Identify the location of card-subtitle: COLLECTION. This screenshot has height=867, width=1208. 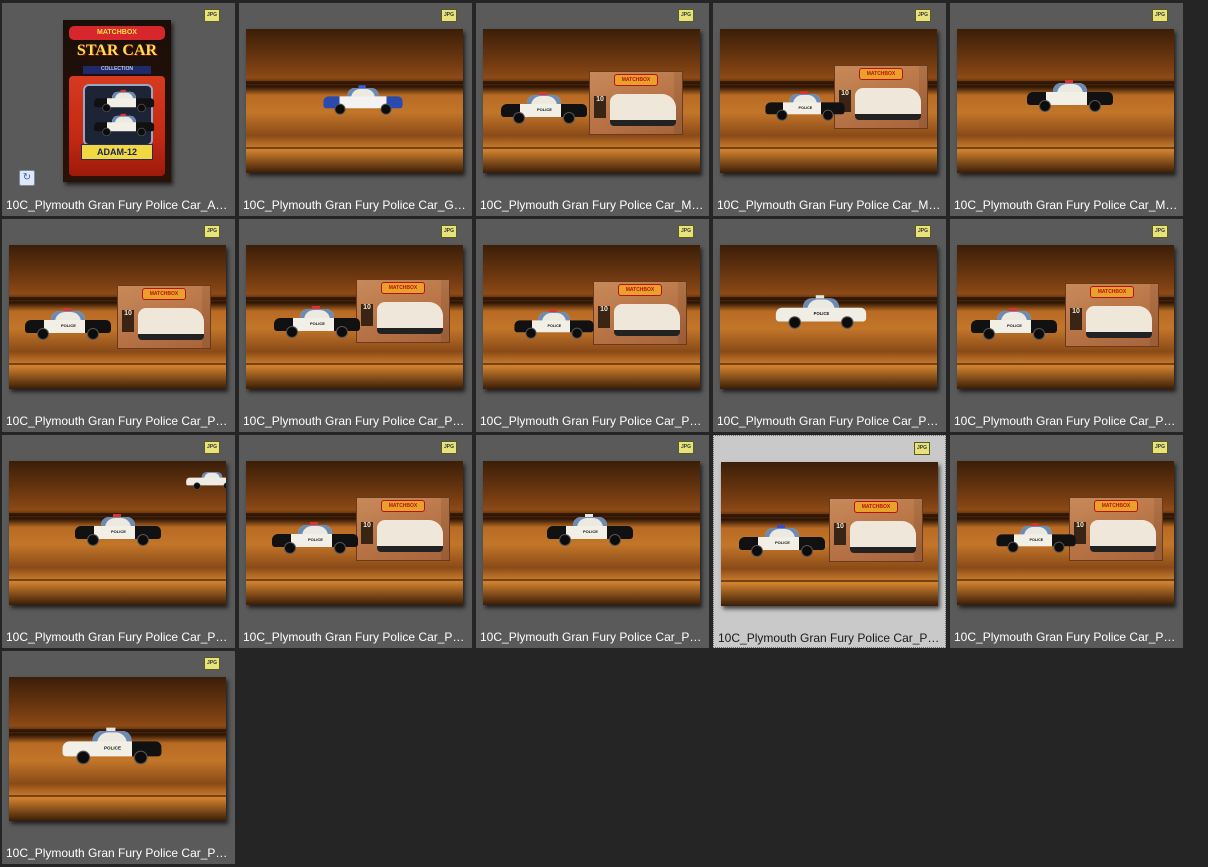
(117, 70).